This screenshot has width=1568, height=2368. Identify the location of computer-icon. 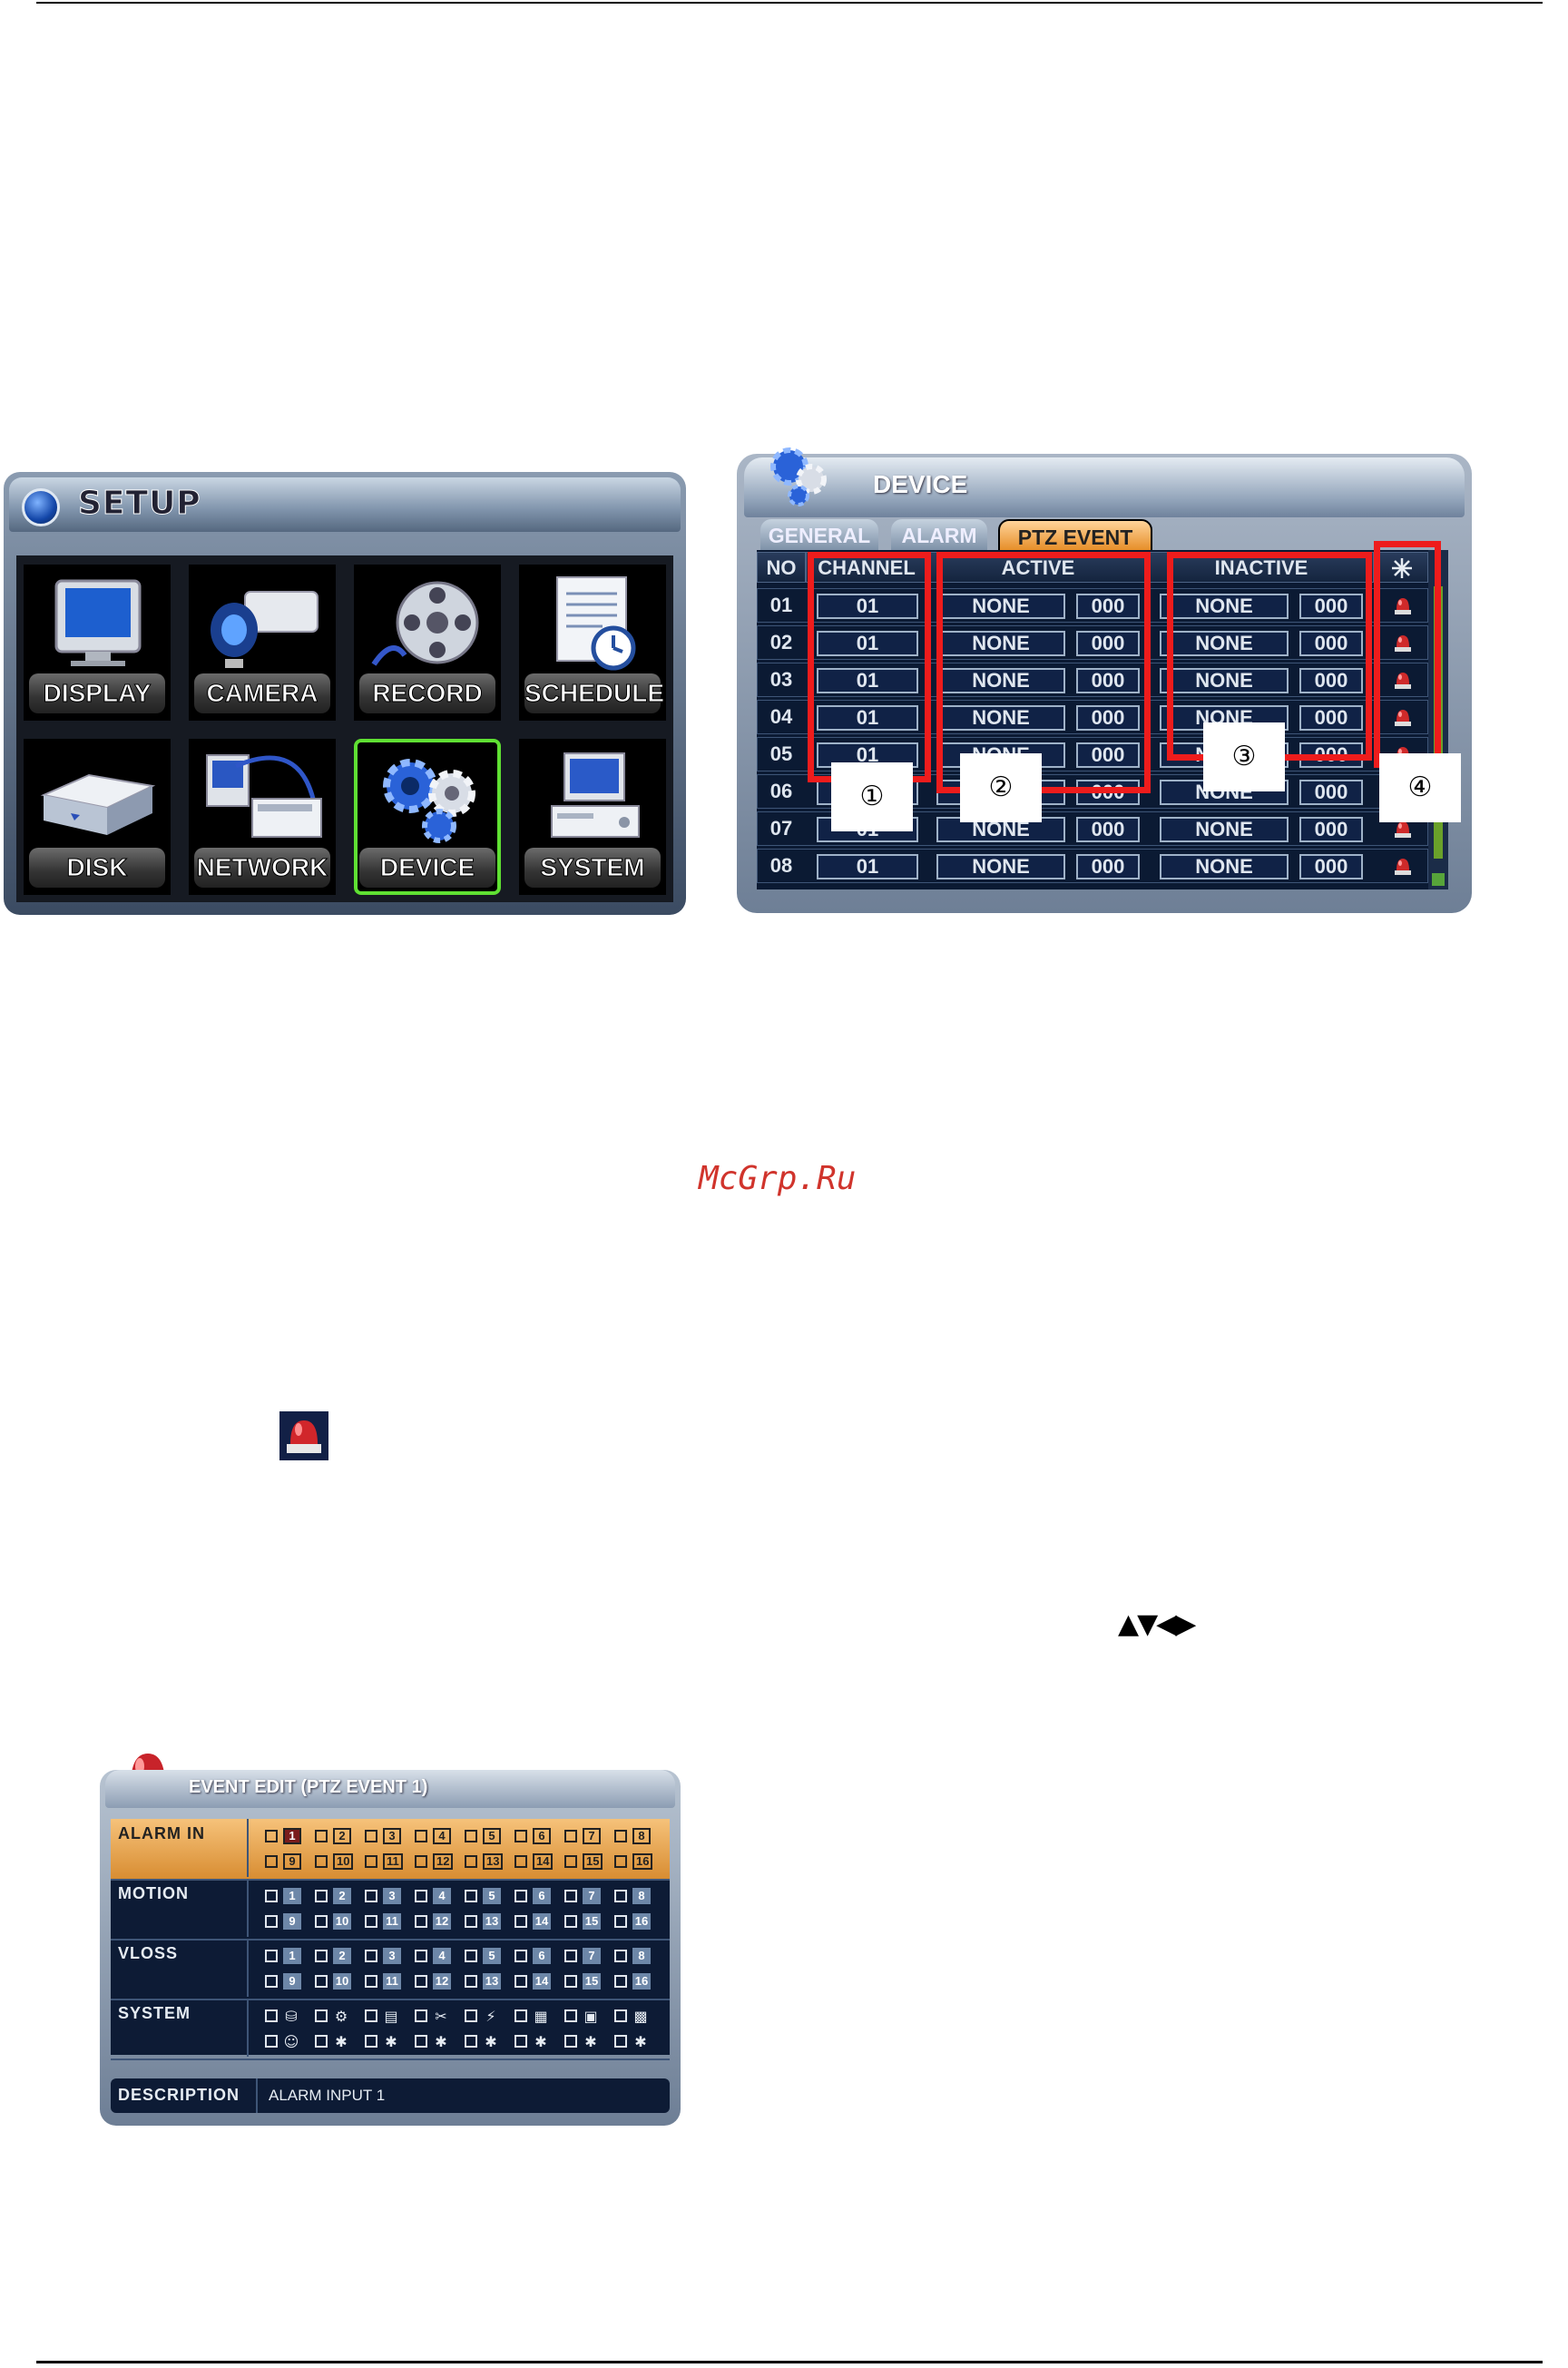
(595, 795).